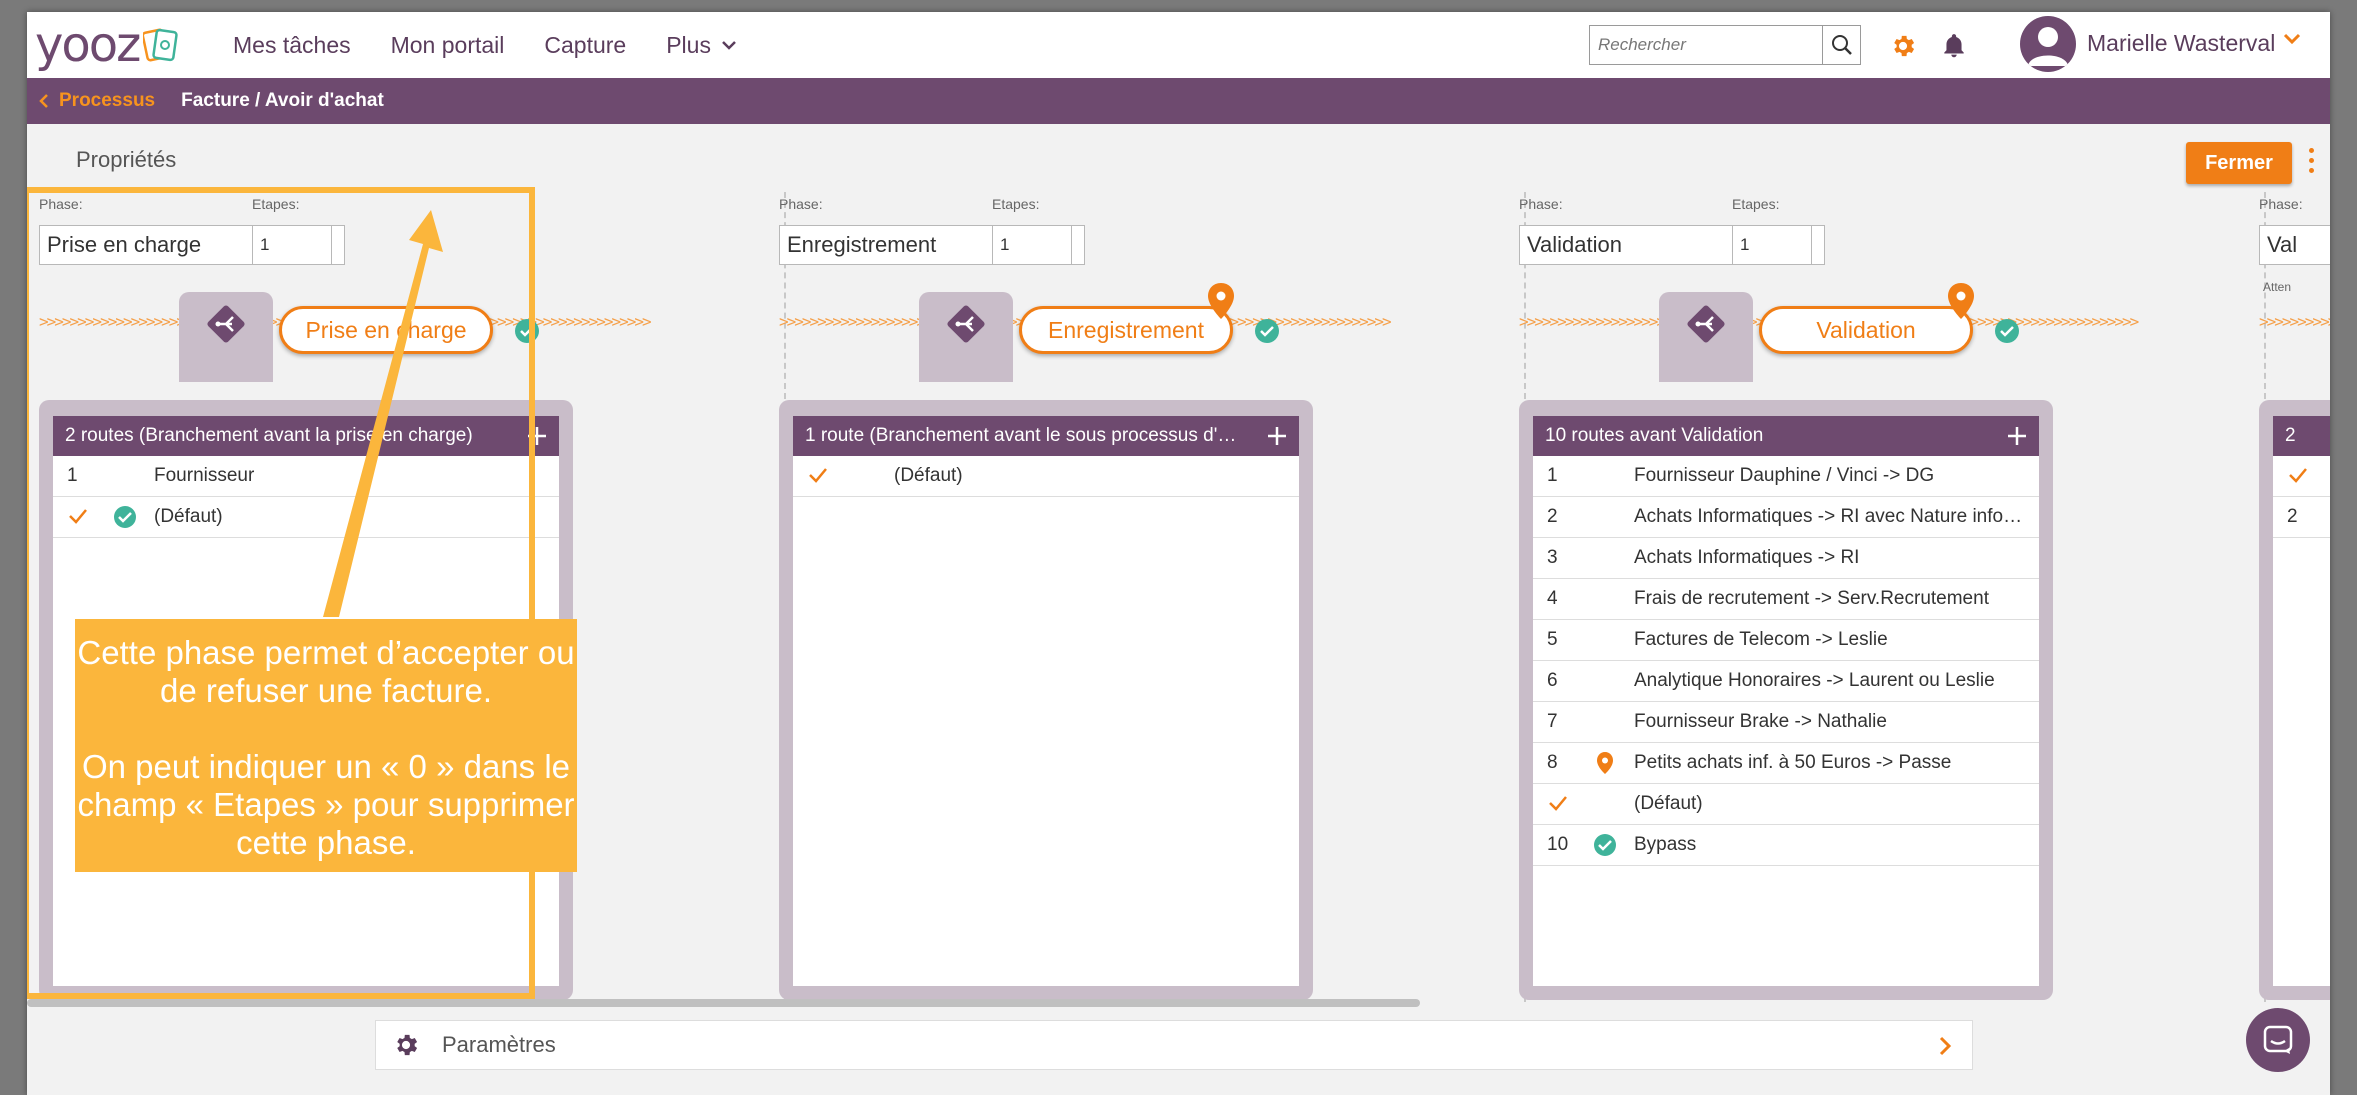 This screenshot has width=2357, height=1095. I want to click on horizontal-scrollbar, so click(723, 1003).